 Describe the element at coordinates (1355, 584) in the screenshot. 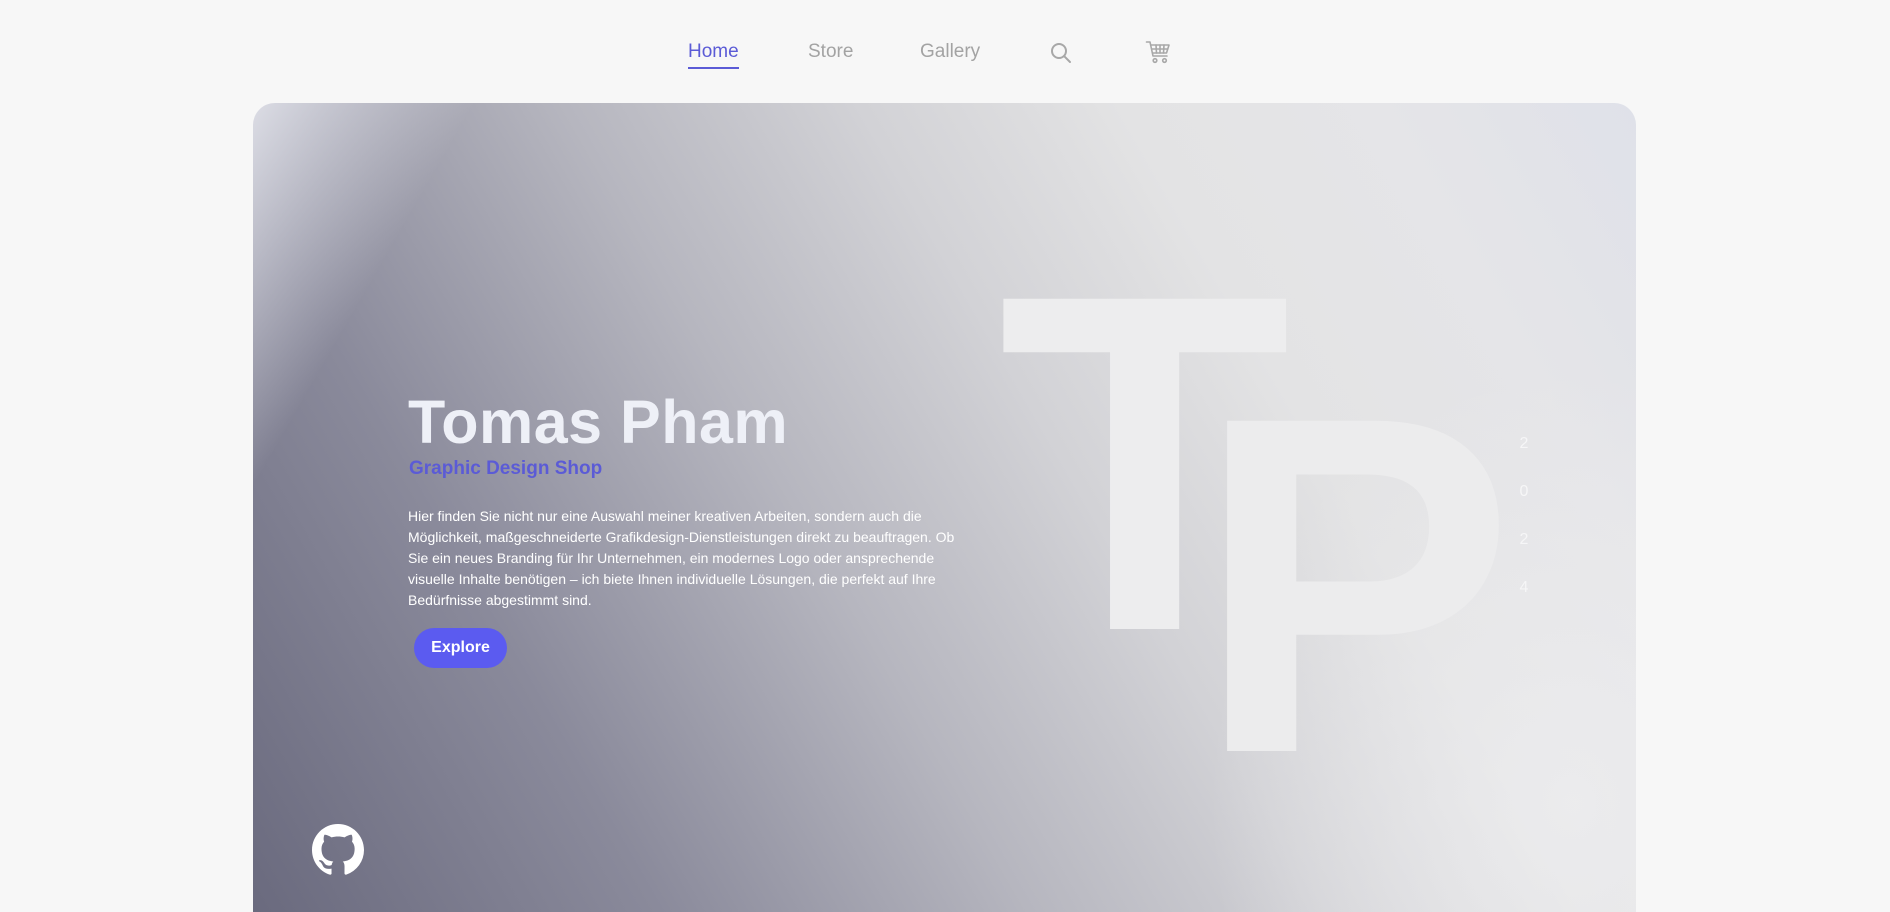

I see `monogram-letter-p: P` at that location.